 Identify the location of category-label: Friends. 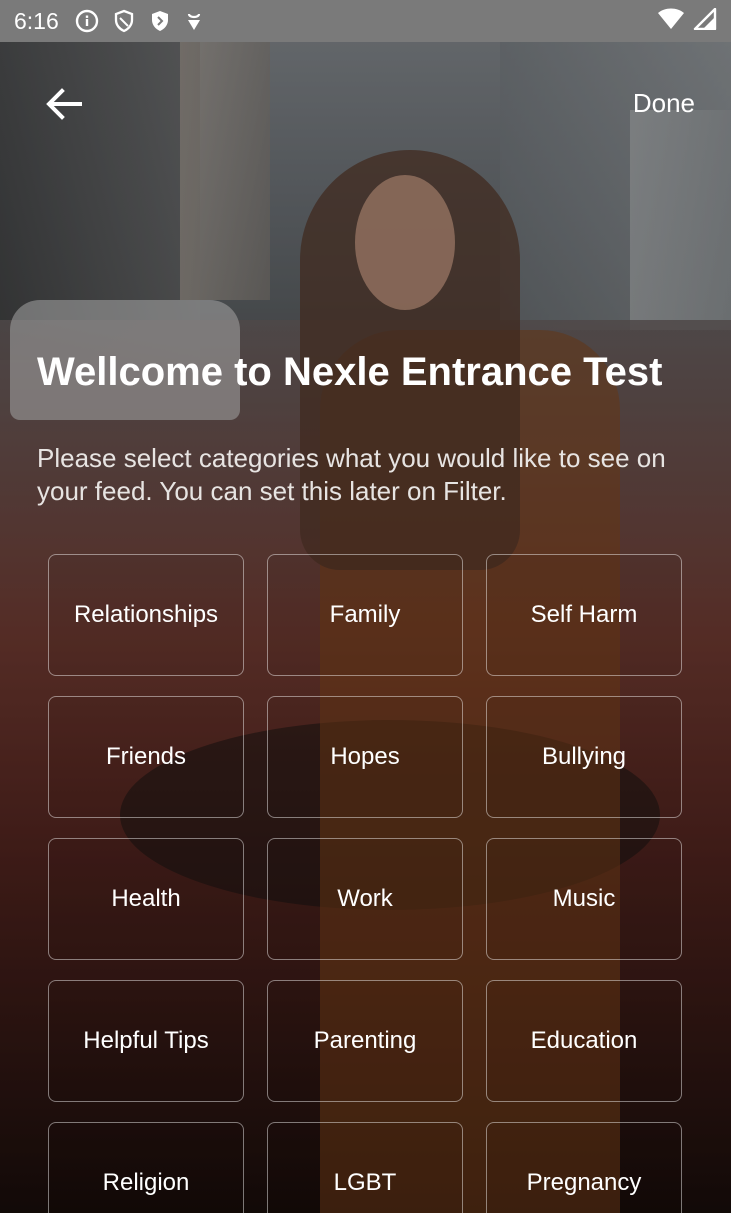
(146, 756).